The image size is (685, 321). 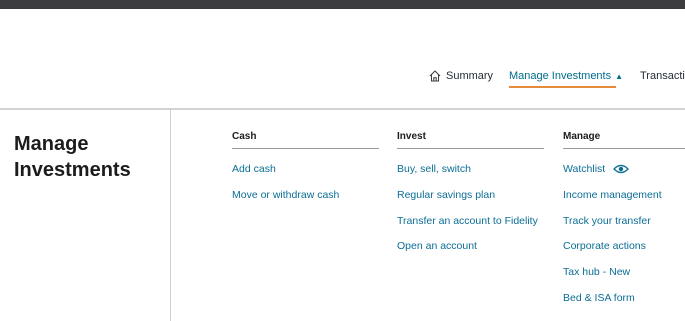 What do you see at coordinates (244, 136) in the screenshot?
I see `column-heading-cash: Cash` at bounding box center [244, 136].